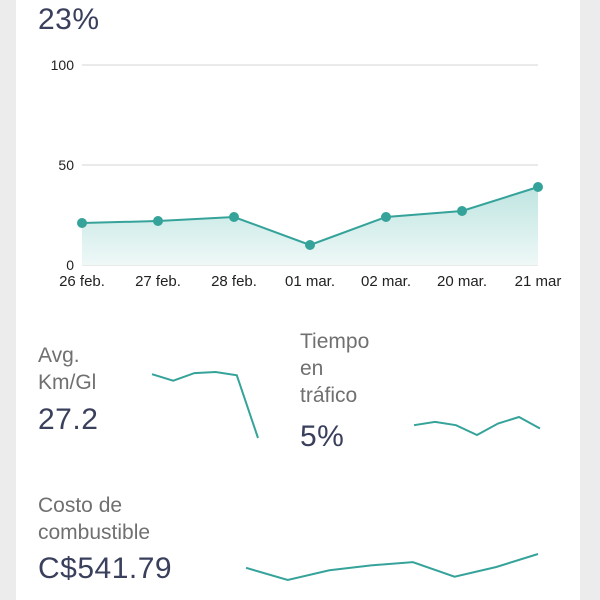 This screenshot has width=600, height=600. Describe the element at coordinates (67, 369) in the screenshot. I see `avg-label: Avg. Km/Gl` at that location.